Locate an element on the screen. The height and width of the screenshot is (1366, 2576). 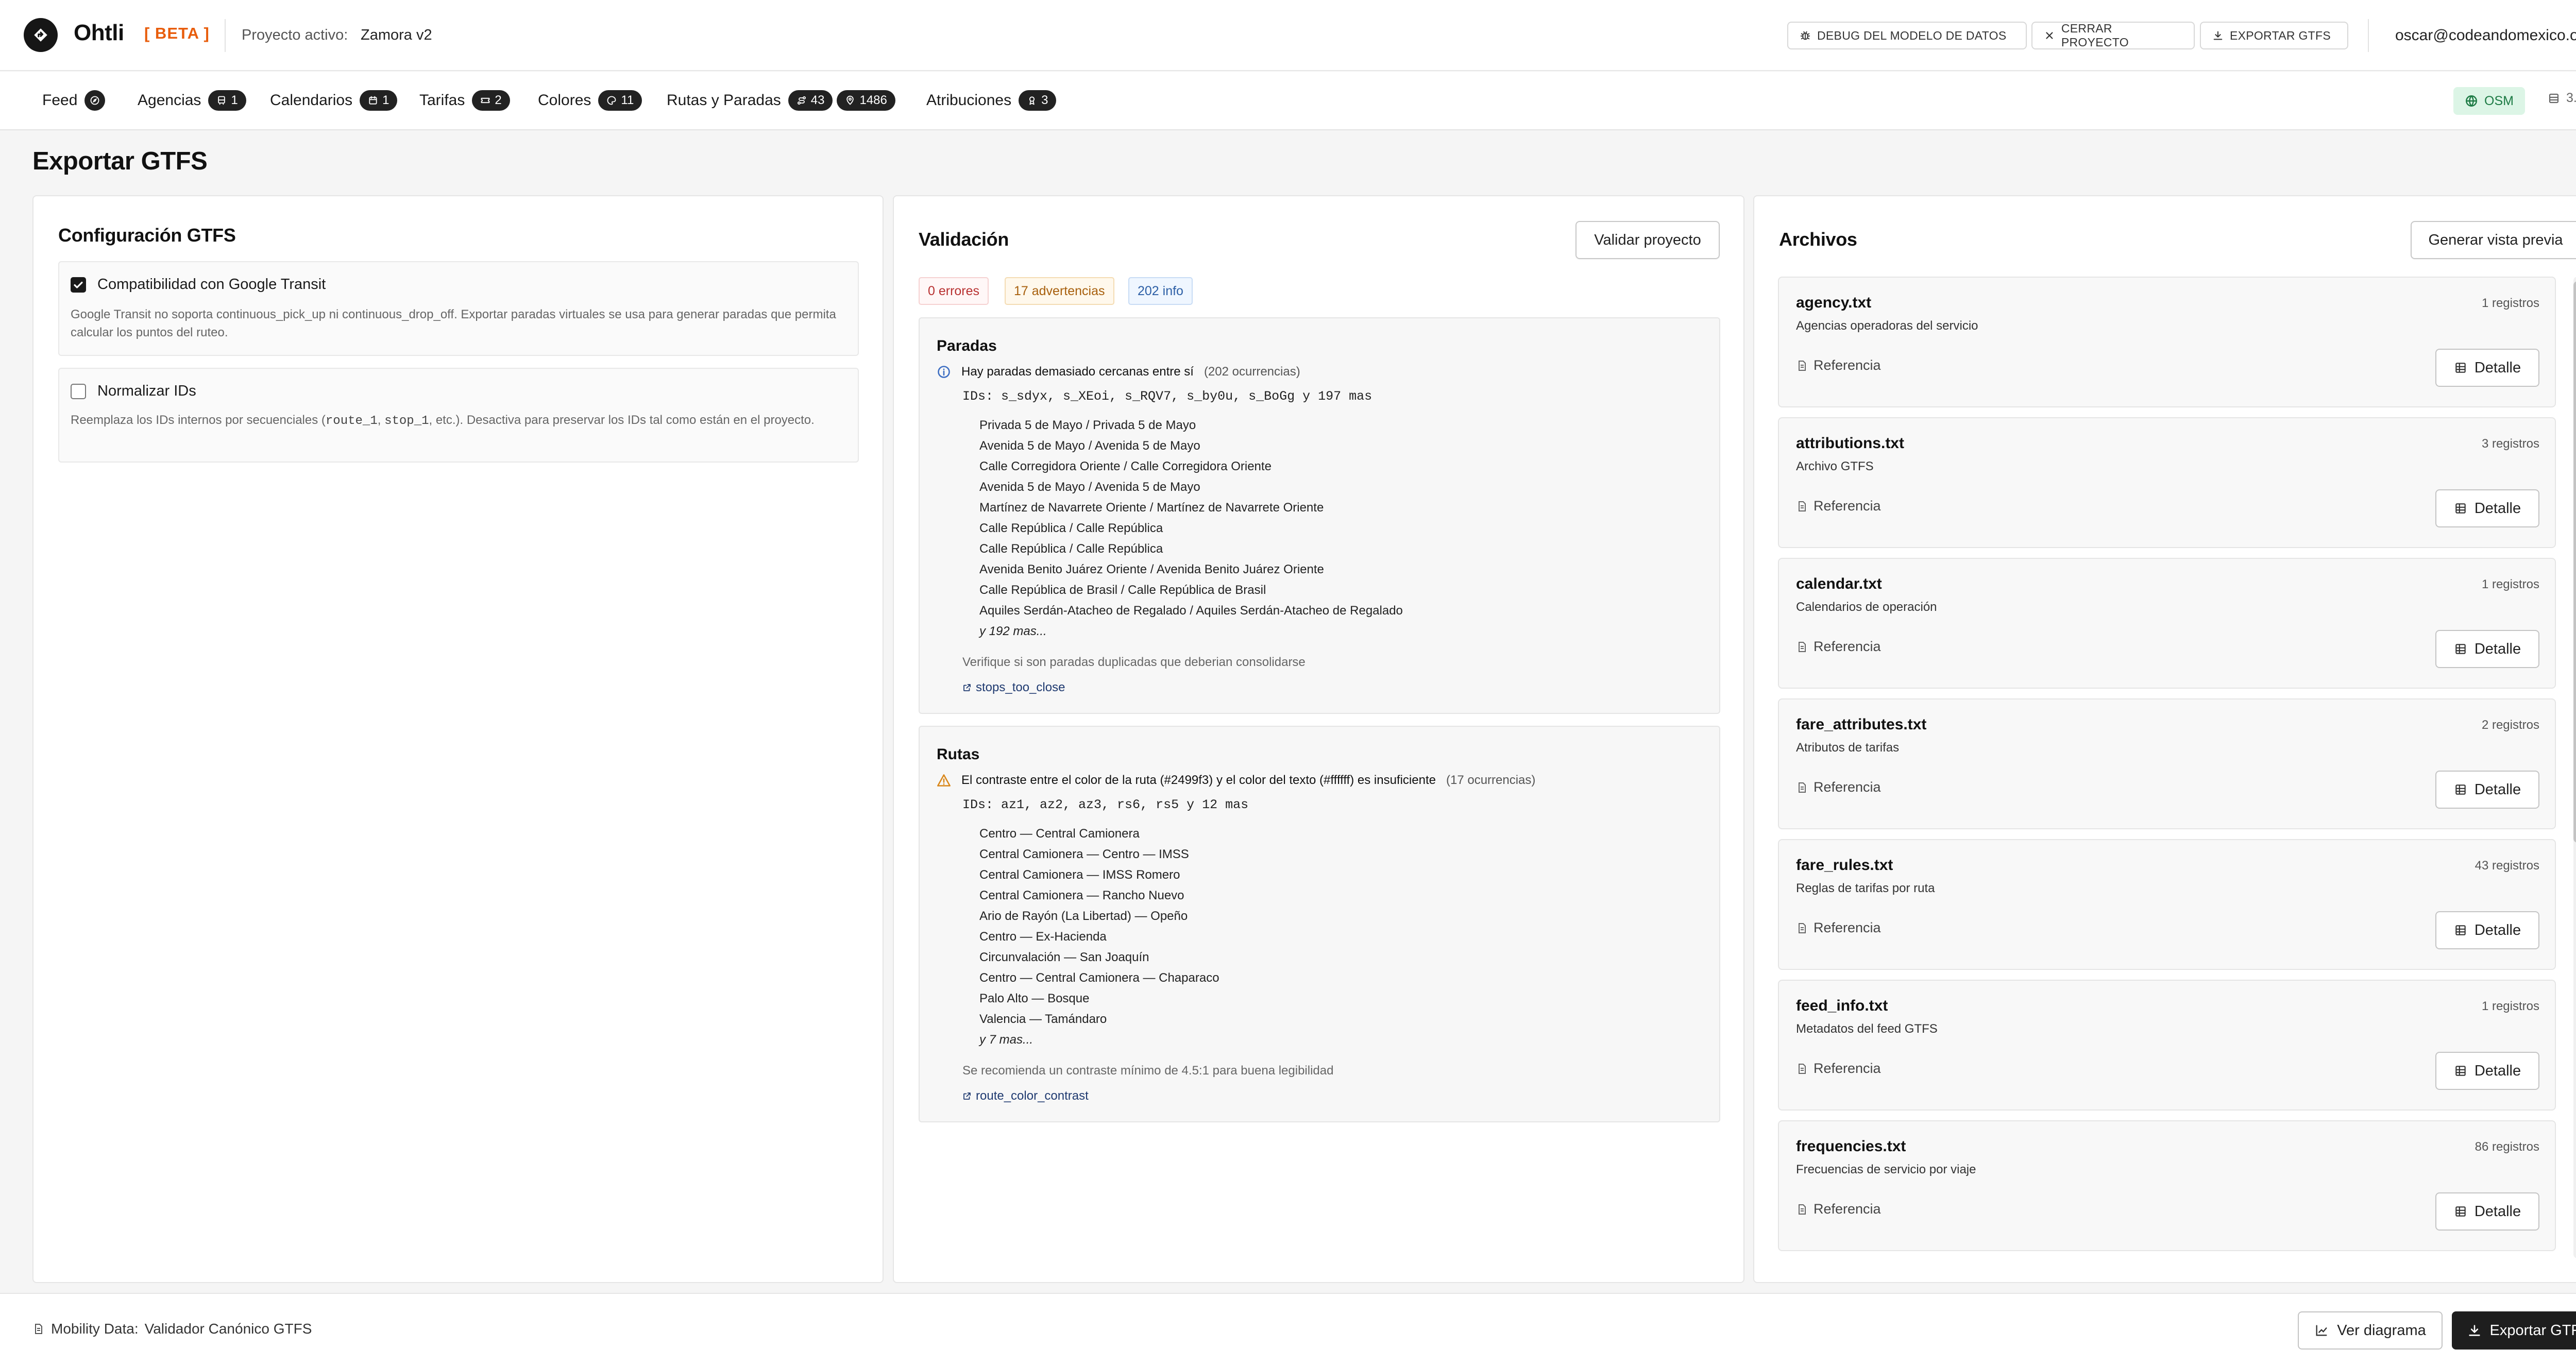
close-project-button: CERRAR PROYECTO is located at coordinates (2113, 35).